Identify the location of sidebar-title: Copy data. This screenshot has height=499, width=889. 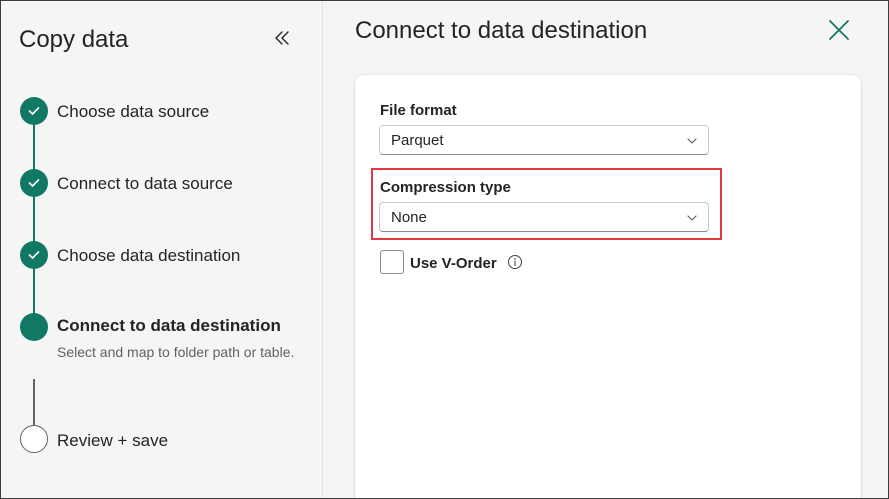
(74, 39).